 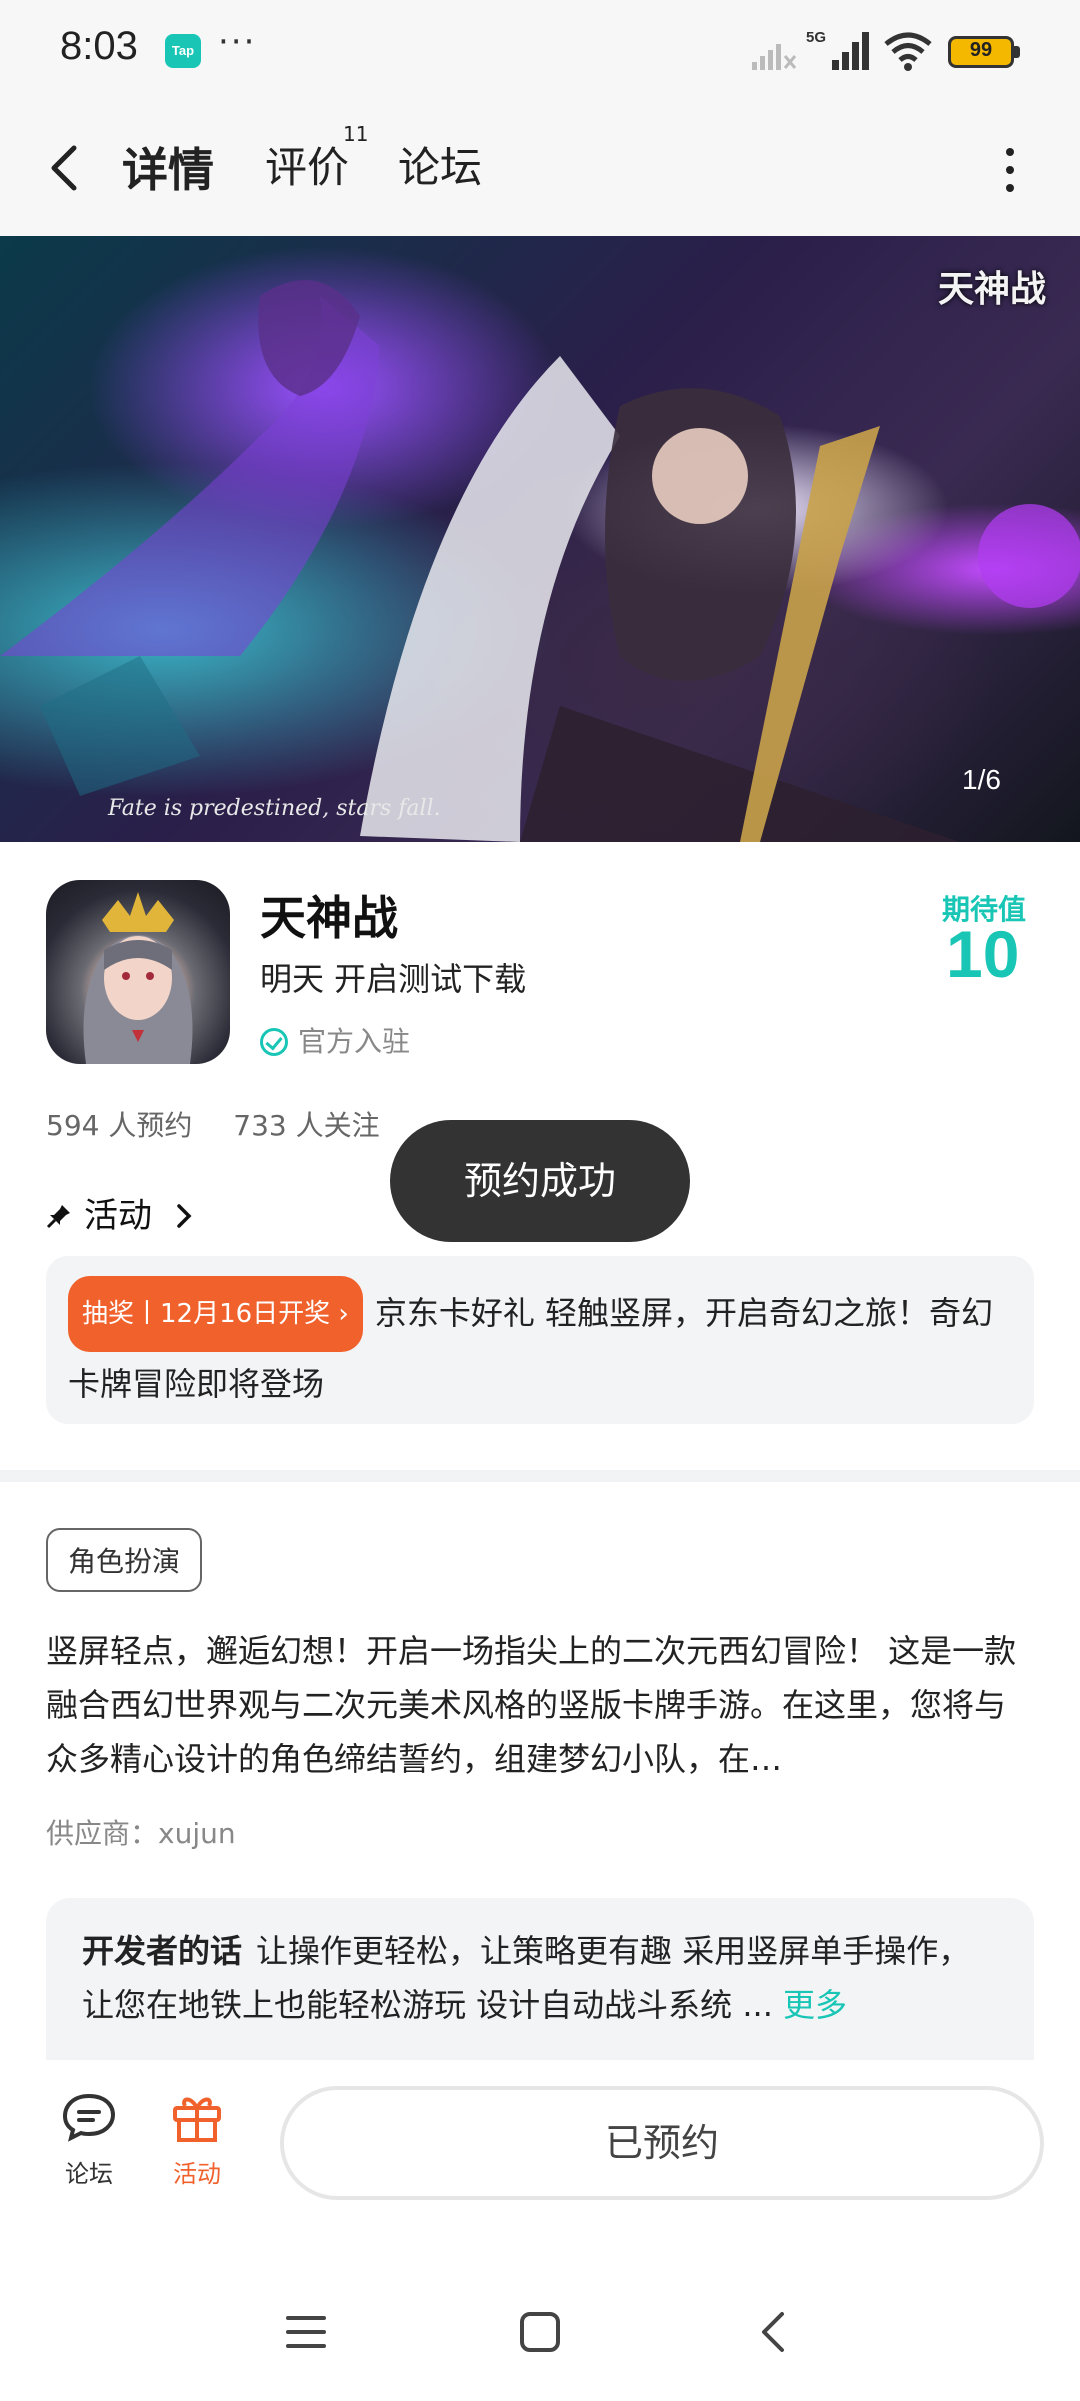 What do you see at coordinates (774, 57) in the screenshot?
I see `signal-off-icon` at bounding box center [774, 57].